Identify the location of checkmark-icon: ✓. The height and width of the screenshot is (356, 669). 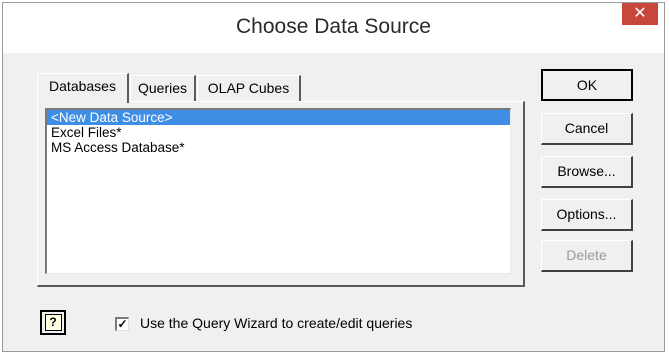
(122, 324).